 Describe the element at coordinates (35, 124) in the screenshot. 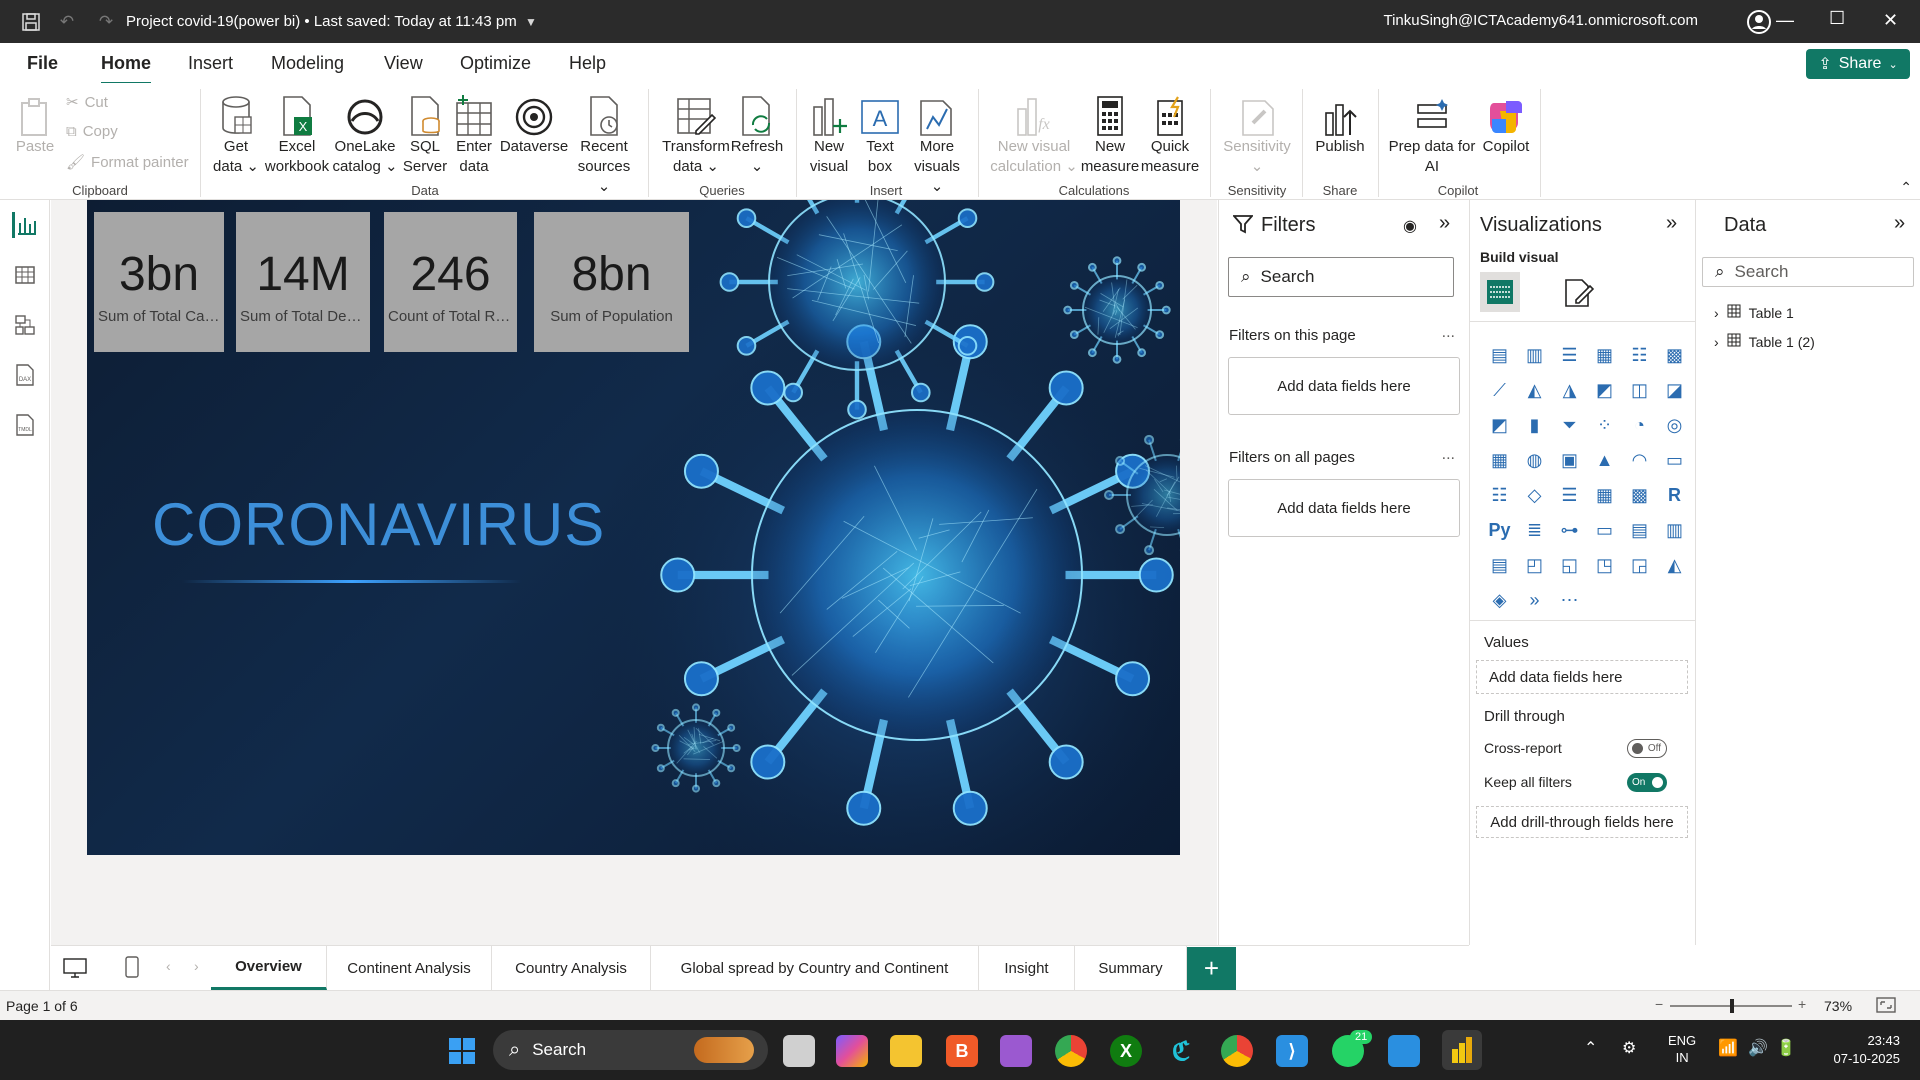

I see `paste-button: Paste` at that location.